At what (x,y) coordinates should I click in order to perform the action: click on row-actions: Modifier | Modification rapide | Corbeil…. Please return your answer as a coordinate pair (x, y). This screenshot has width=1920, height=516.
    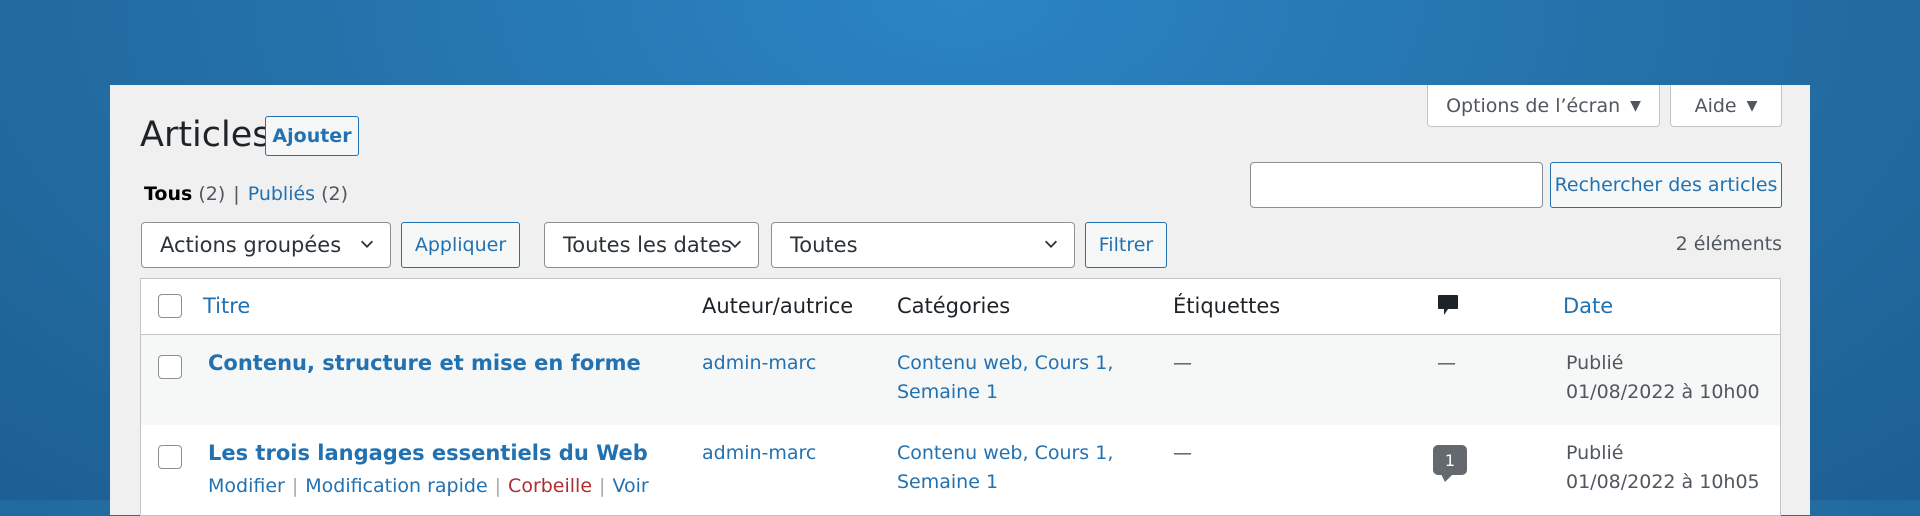
    Looking at the image, I should click on (428, 486).